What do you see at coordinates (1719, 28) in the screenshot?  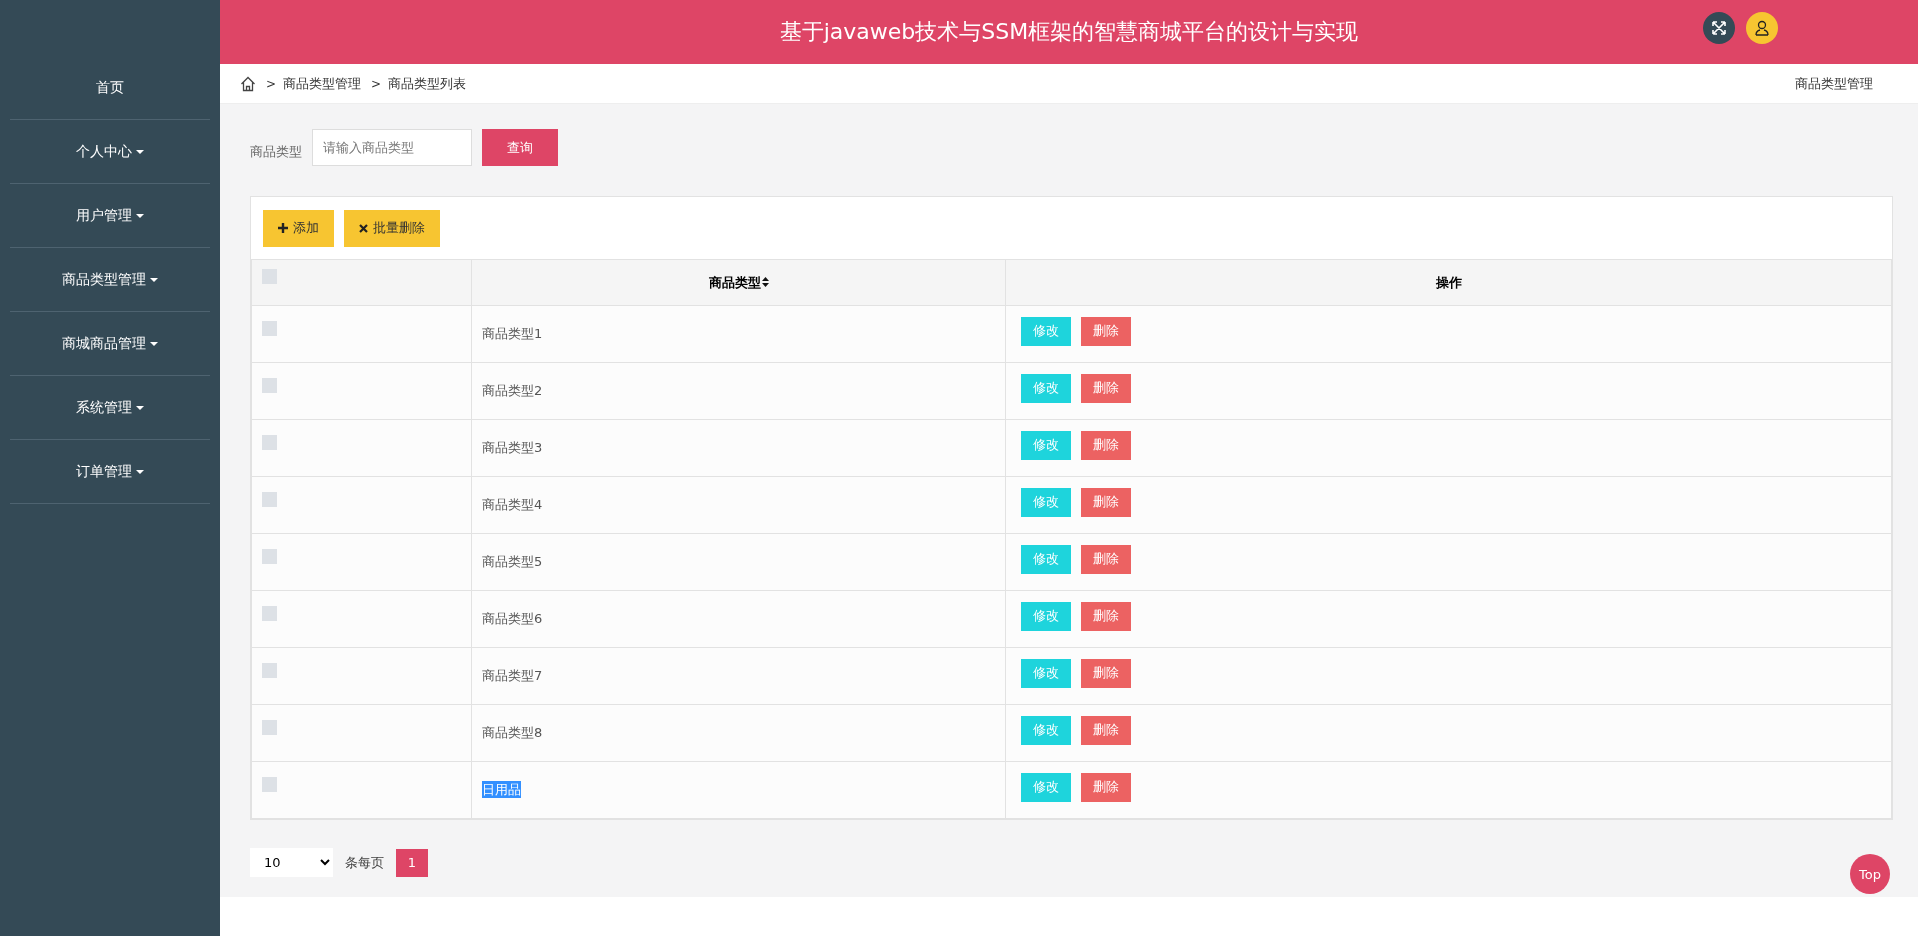 I see `fullscreen-icon` at bounding box center [1719, 28].